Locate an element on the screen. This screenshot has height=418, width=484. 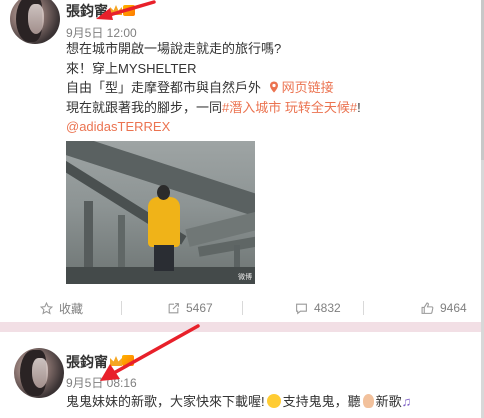
like-button: 9464 is located at coordinates (444, 308).